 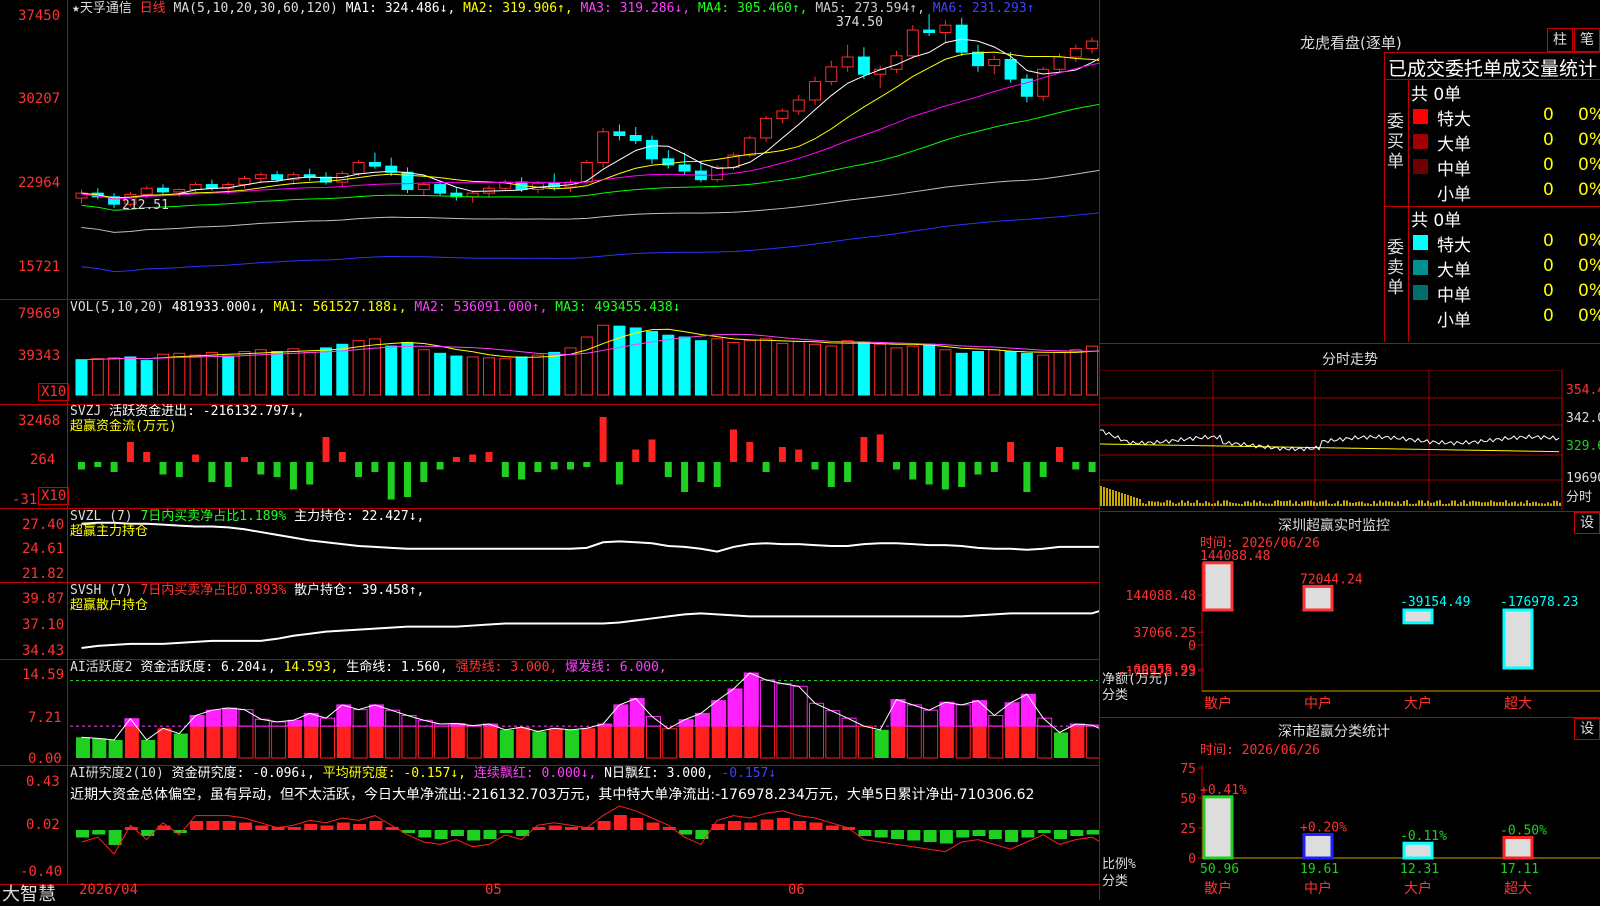 What do you see at coordinates (359, 516) in the screenshot?
I see `svzl-desc2: 主力持仓: 22.427↓,` at bounding box center [359, 516].